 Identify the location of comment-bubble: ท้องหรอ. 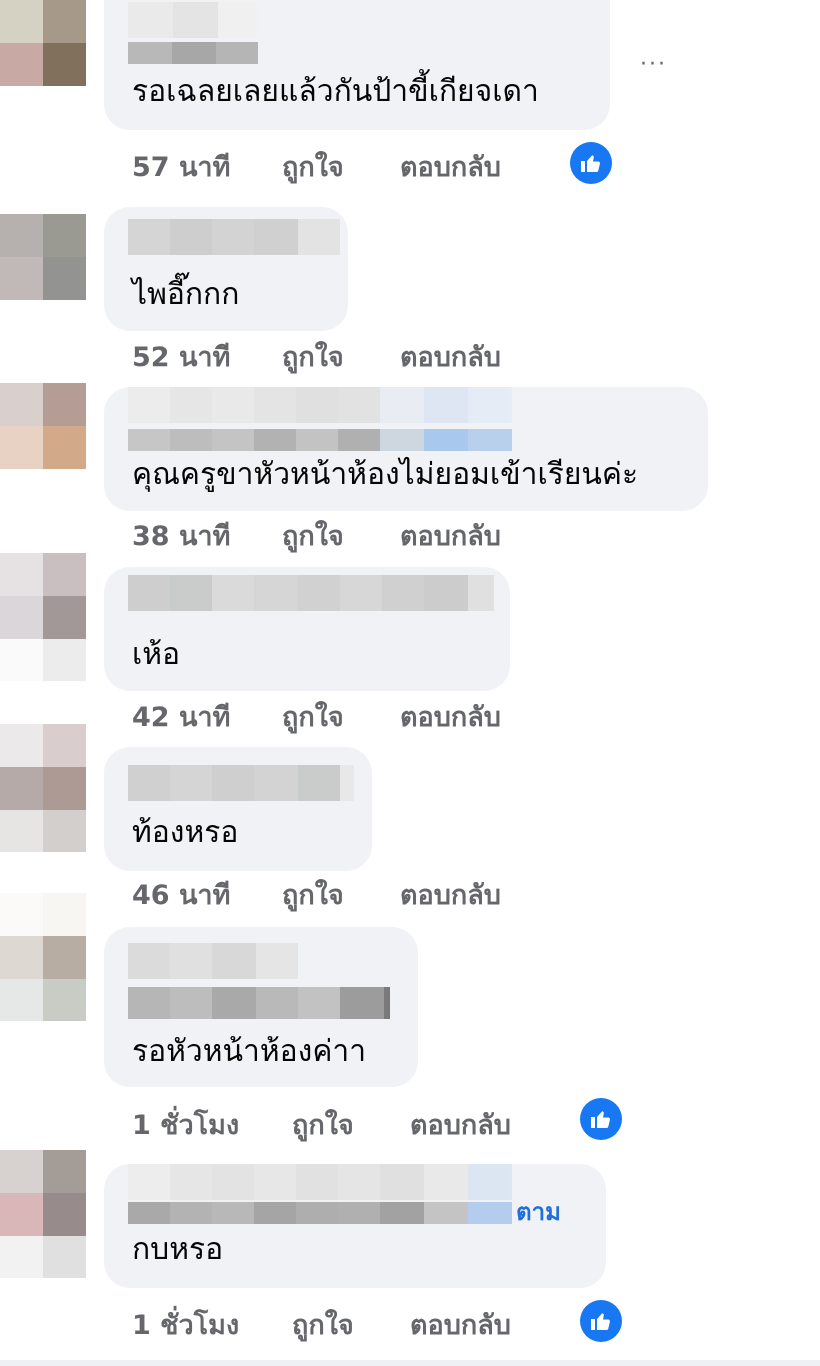
(238, 809).